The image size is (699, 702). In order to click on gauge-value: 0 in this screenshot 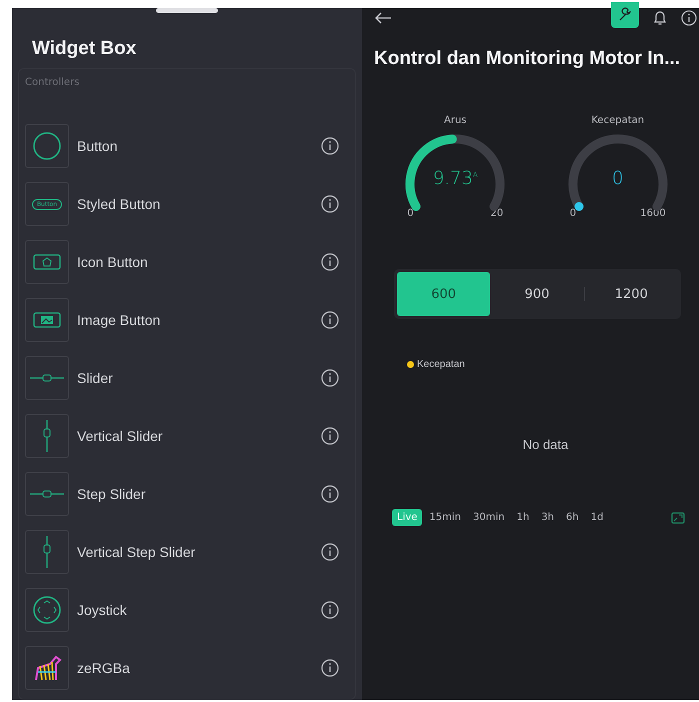, I will do `click(617, 178)`.